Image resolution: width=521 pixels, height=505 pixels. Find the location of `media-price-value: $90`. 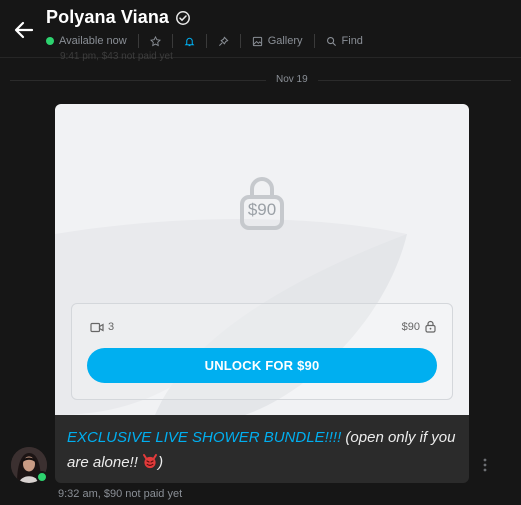

media-price-value: $90 is located at coordinates (410, 326).